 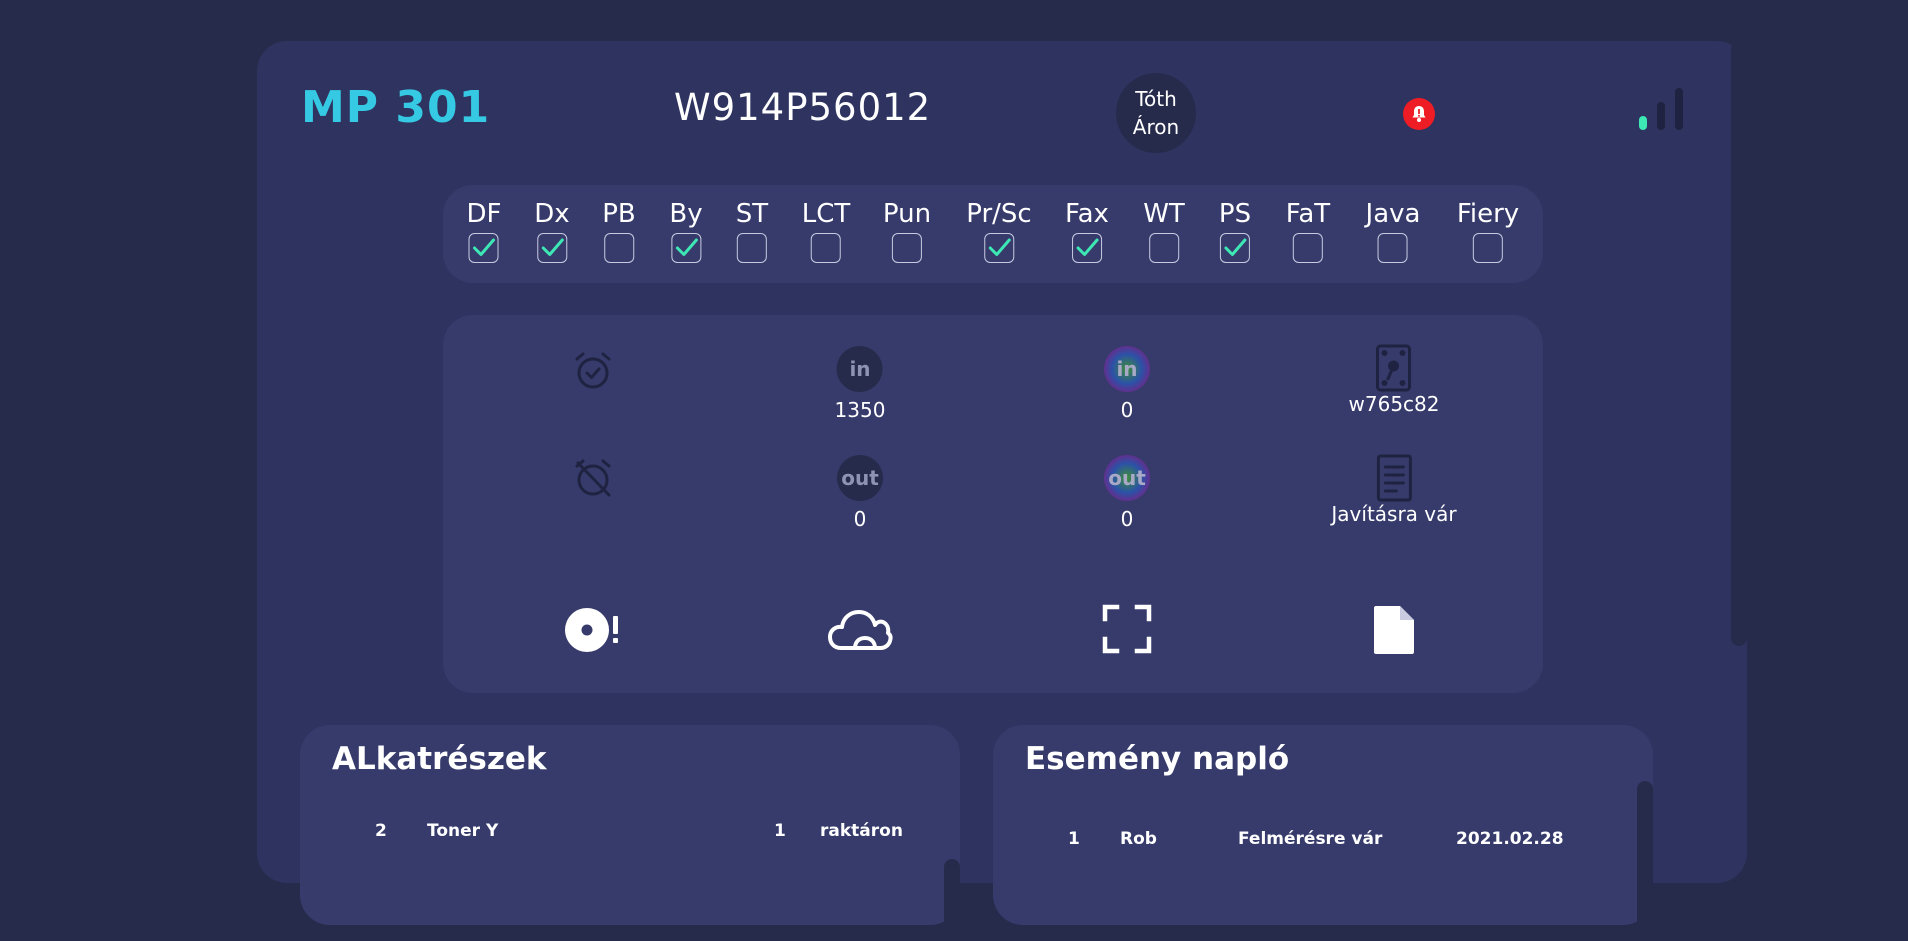 I want to click on option-pun: Pun, so click(x=907, y=231).